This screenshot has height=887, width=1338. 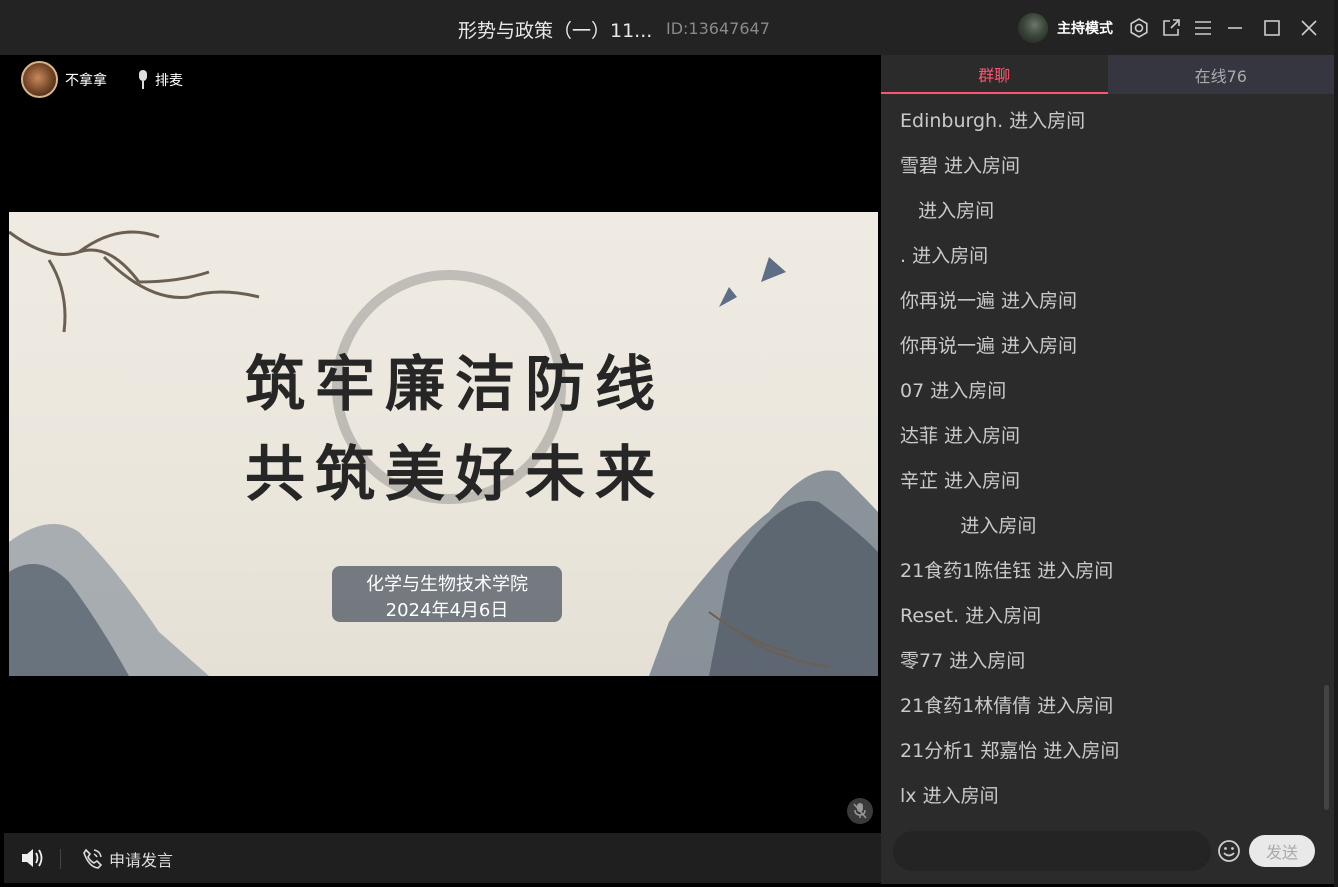 What do you see at coordinates (1085, 28) in the screenshot?
I see `host-mode-label: 主持模式` at bounding box center [1085, 28].